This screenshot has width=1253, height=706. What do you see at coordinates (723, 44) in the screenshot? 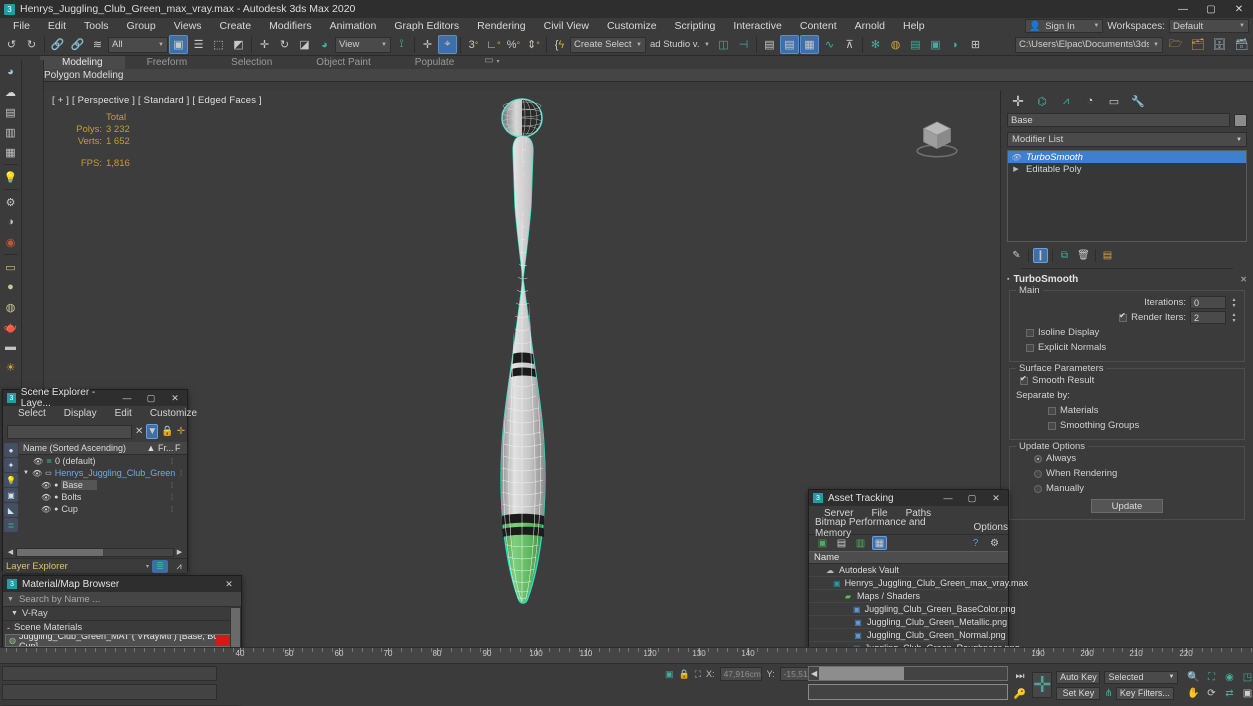
I see `mirror-icon: ◫` at bounding box center [723, 44].